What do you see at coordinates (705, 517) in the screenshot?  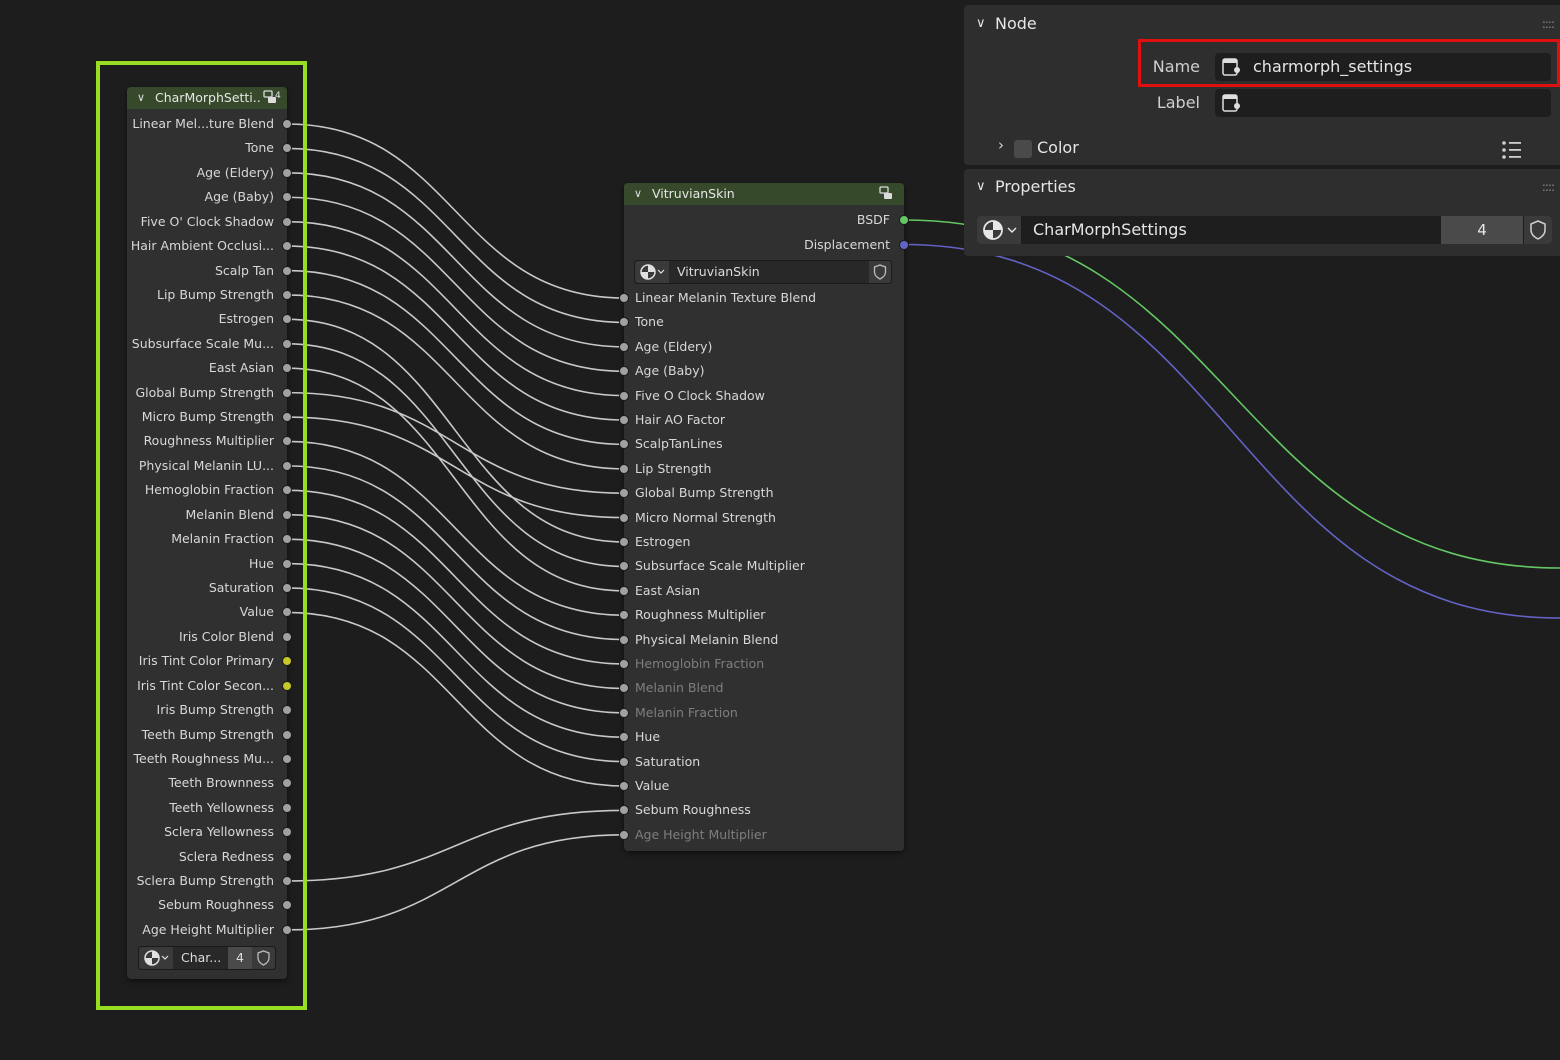 I see `input-socket-label: Micro Normal Strength` at bounding box center [705, 517].